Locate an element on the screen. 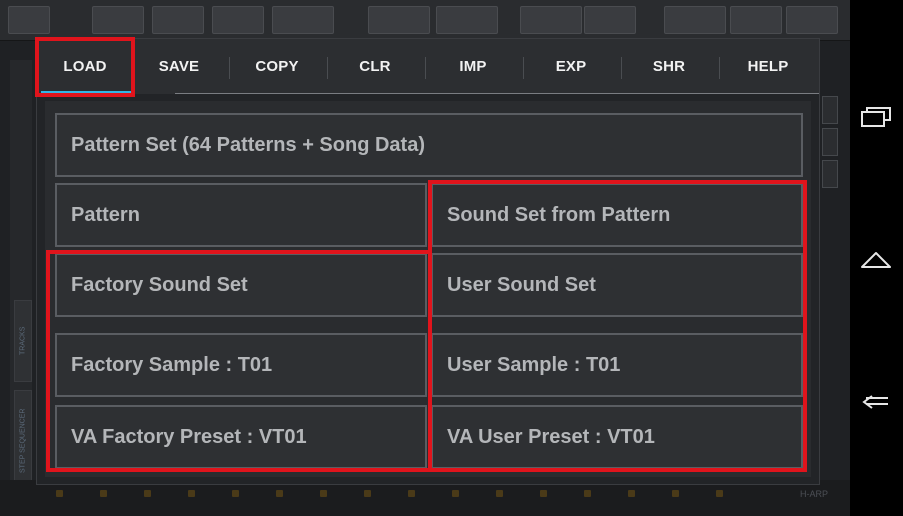  home-icon is located at coordinates (876, 259).